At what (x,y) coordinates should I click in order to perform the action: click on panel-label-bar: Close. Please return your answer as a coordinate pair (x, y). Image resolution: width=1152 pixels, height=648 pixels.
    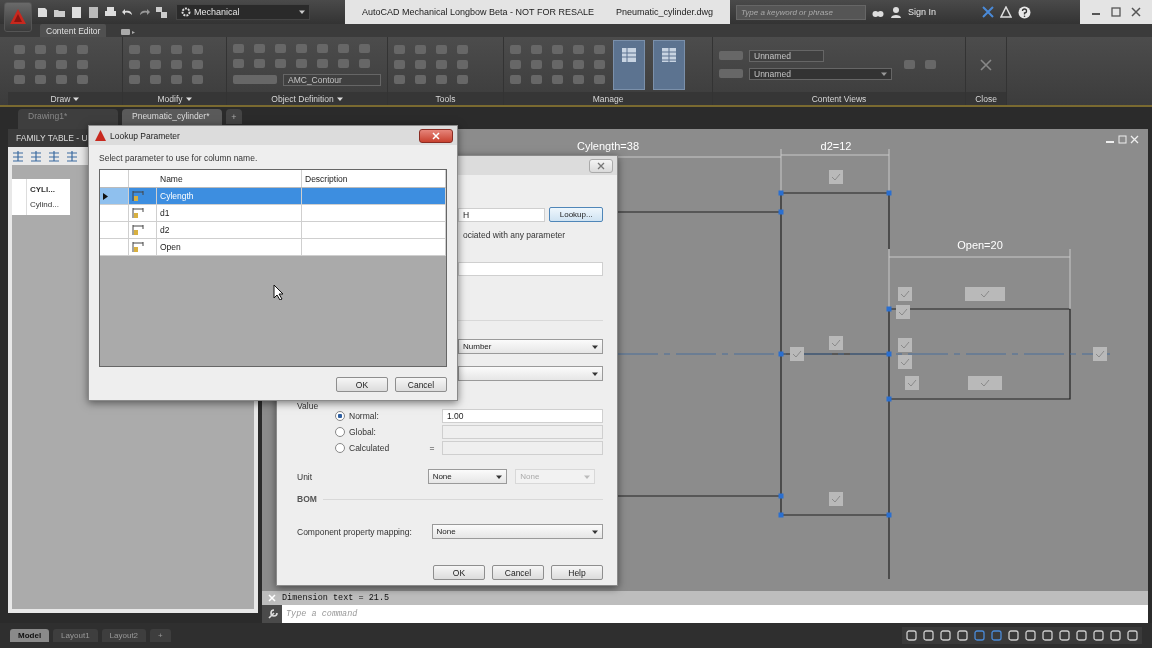
    Looking at the image, I should click on (986, 98).